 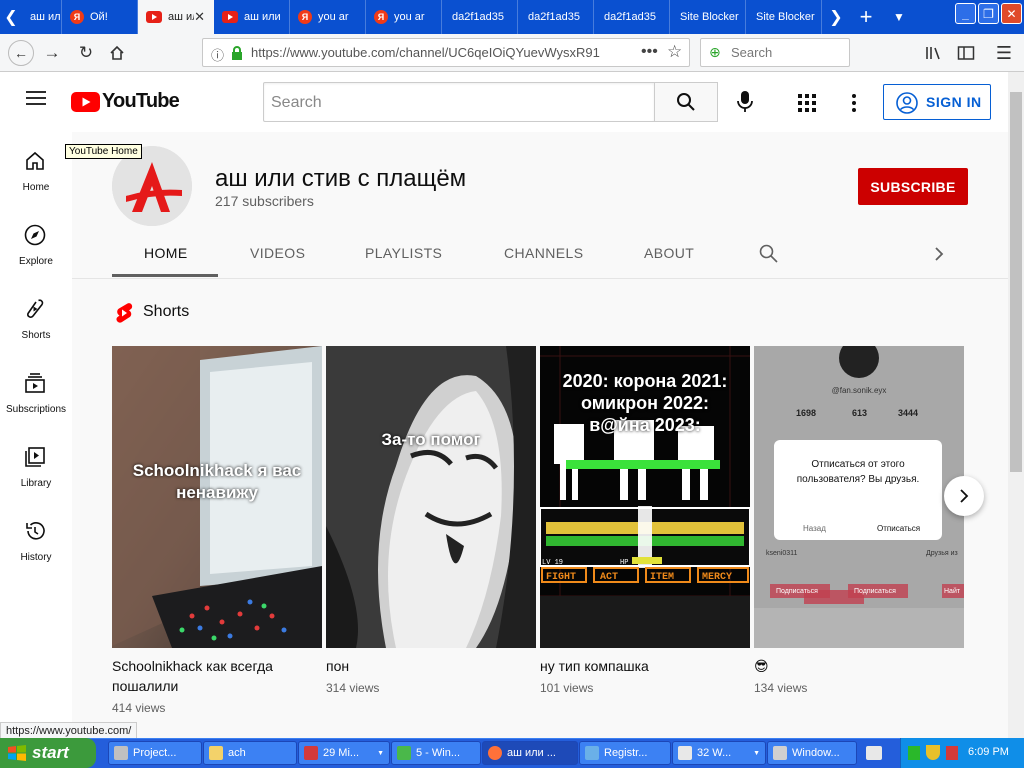 What do you see at coordinates (86, 53) in the screenshot?
I see `reload-icon: ↻` at bounding box center [86, 53].